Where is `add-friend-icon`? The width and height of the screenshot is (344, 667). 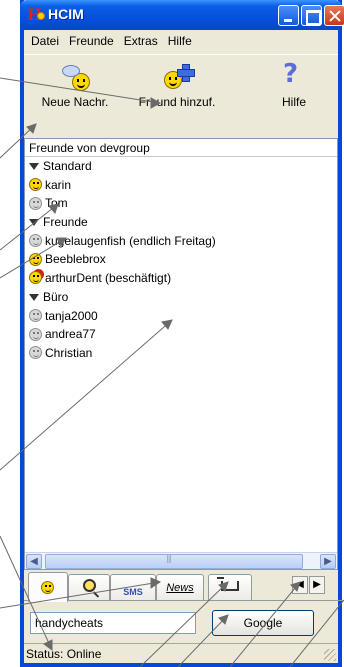
add-friend-icon is located at coordinates (177, 76).